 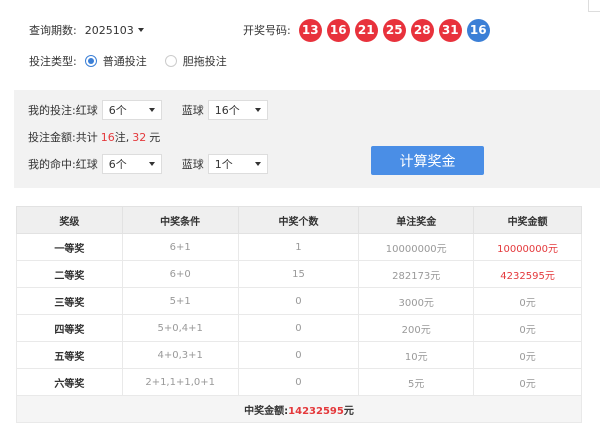 I want to click on my-hit-blue-value: 1个, so click(x=223, y=164).